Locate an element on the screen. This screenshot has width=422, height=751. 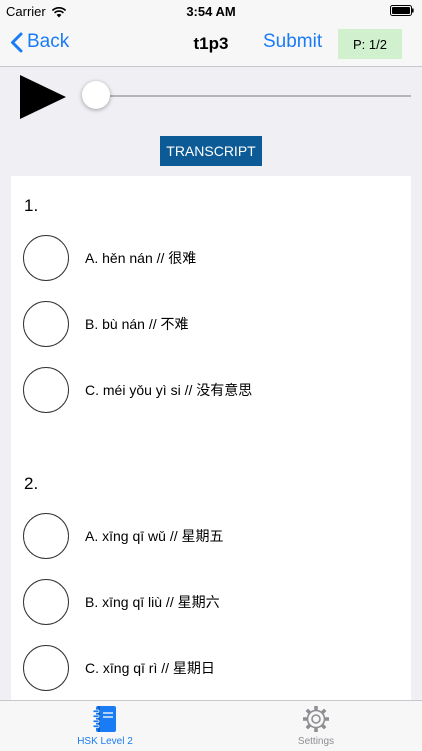
tab-label: Settings is located at coordinates (316, 741).